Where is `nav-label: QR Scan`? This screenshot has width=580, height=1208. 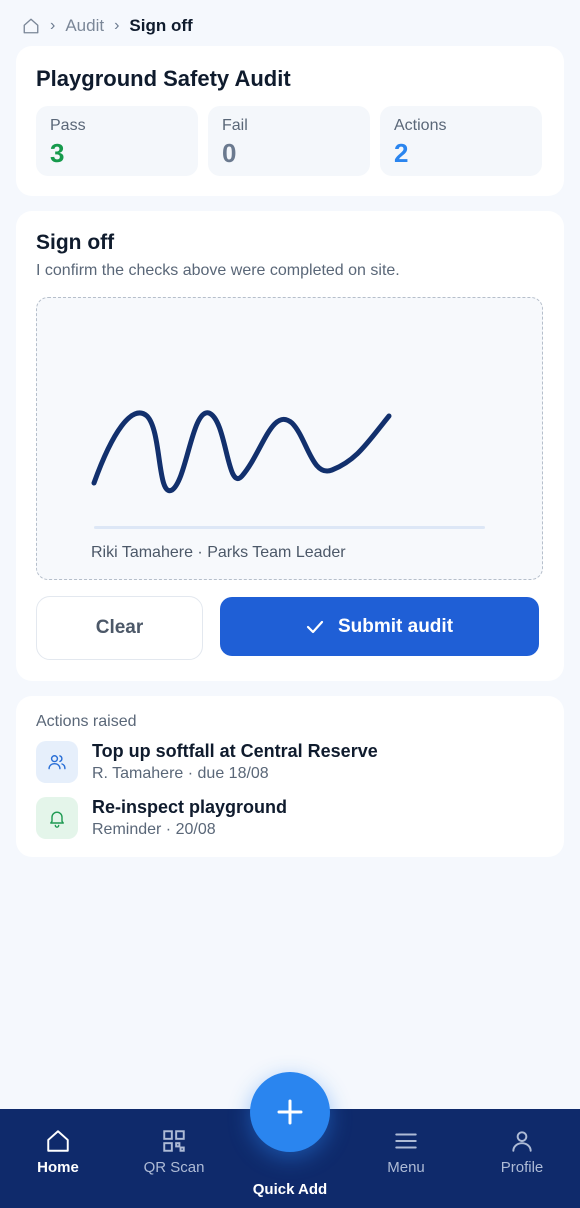 nav-label: QR Scan is located at coordinates (174, 1167).